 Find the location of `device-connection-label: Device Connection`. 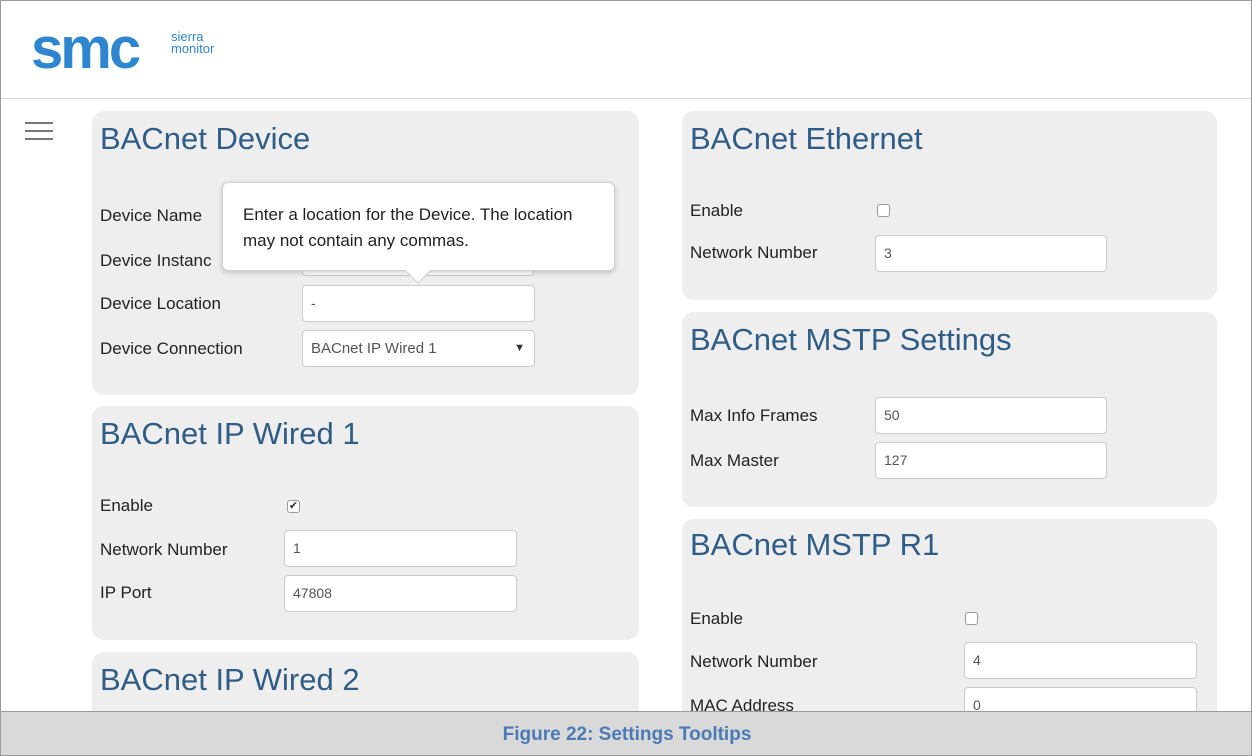

device-connection-label: Device Connection is located at coordinates (171, 348).